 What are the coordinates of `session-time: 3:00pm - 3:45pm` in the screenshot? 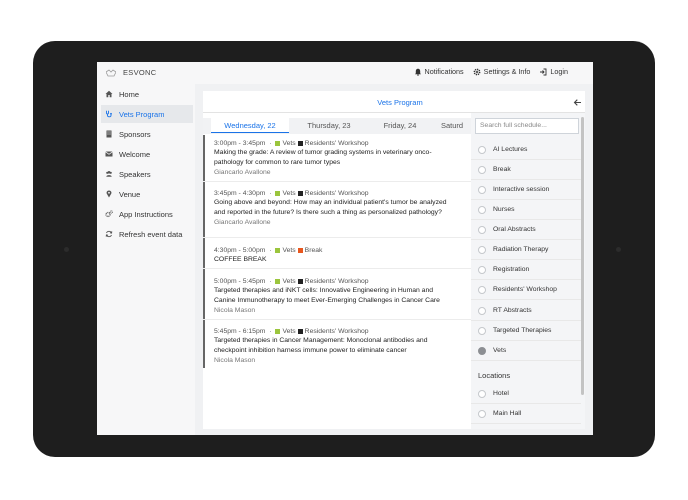 It's located at (240, 143).